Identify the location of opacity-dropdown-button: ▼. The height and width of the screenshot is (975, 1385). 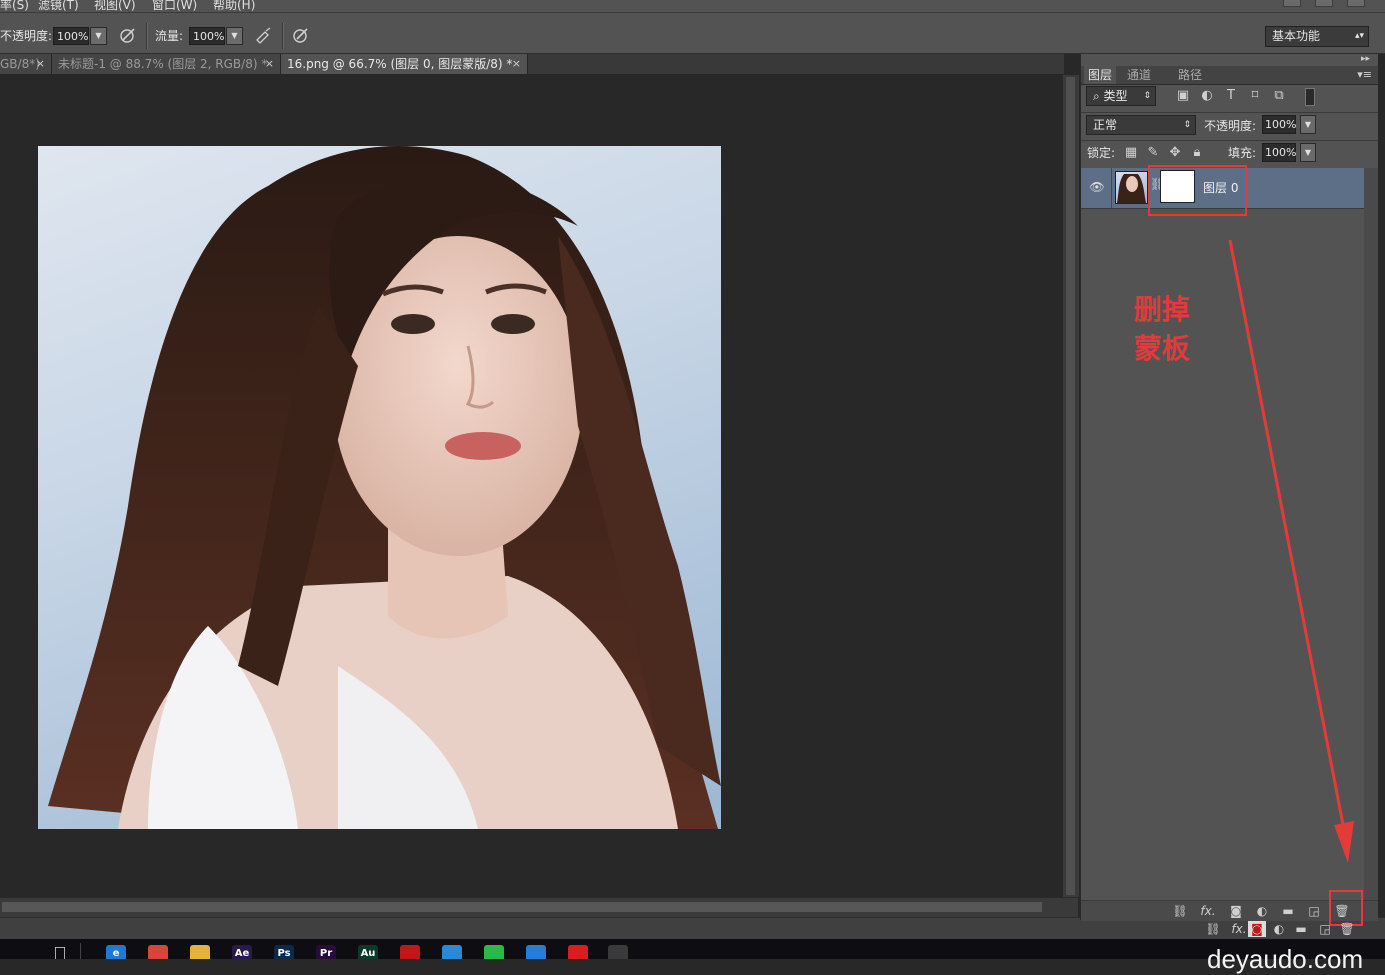
(98, 36).